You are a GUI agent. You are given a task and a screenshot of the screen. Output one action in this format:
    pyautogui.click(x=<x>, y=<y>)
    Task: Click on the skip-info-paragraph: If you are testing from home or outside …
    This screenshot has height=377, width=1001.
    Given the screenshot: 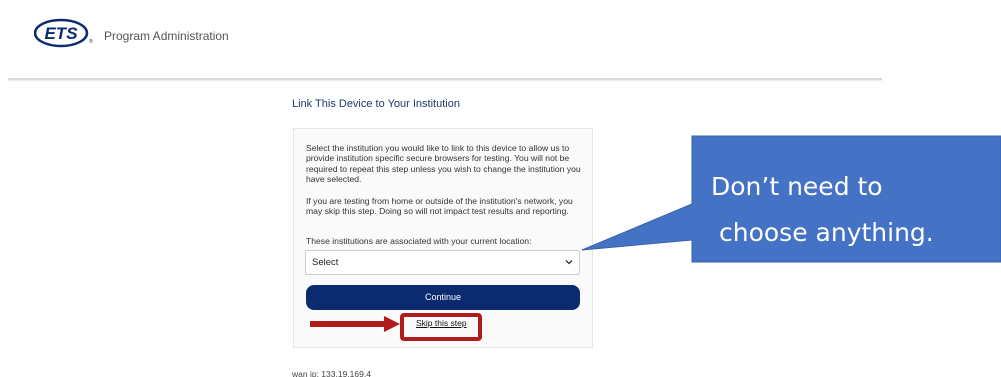 What is the action you would take?
    pyautogui.click(x=439, y=206)
    